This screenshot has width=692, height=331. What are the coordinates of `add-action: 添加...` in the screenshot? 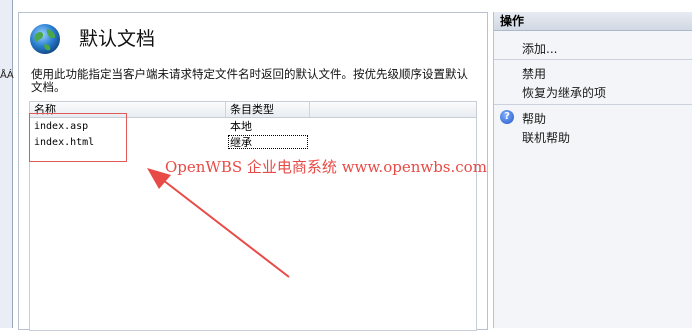 It's located at (539, 48).